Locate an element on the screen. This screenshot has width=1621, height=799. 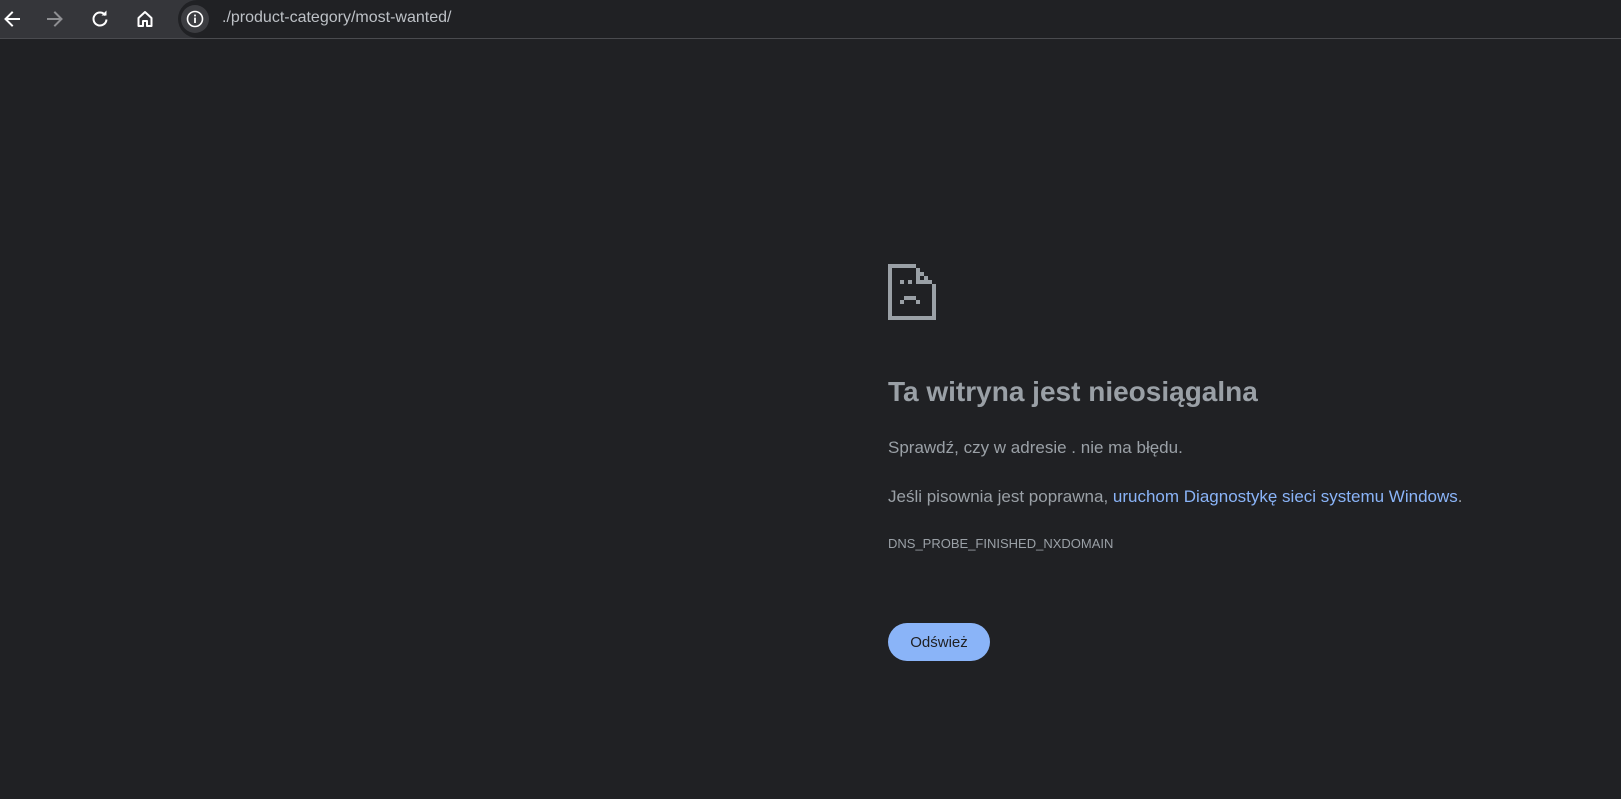
address-bar: ./product-category/most-wanted/ is located at coordinates (899, 19).